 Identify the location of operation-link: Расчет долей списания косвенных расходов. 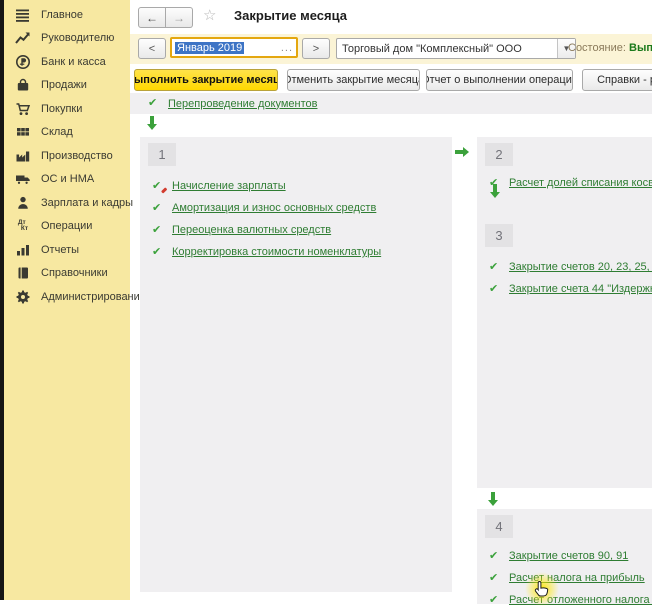
(580, 183).